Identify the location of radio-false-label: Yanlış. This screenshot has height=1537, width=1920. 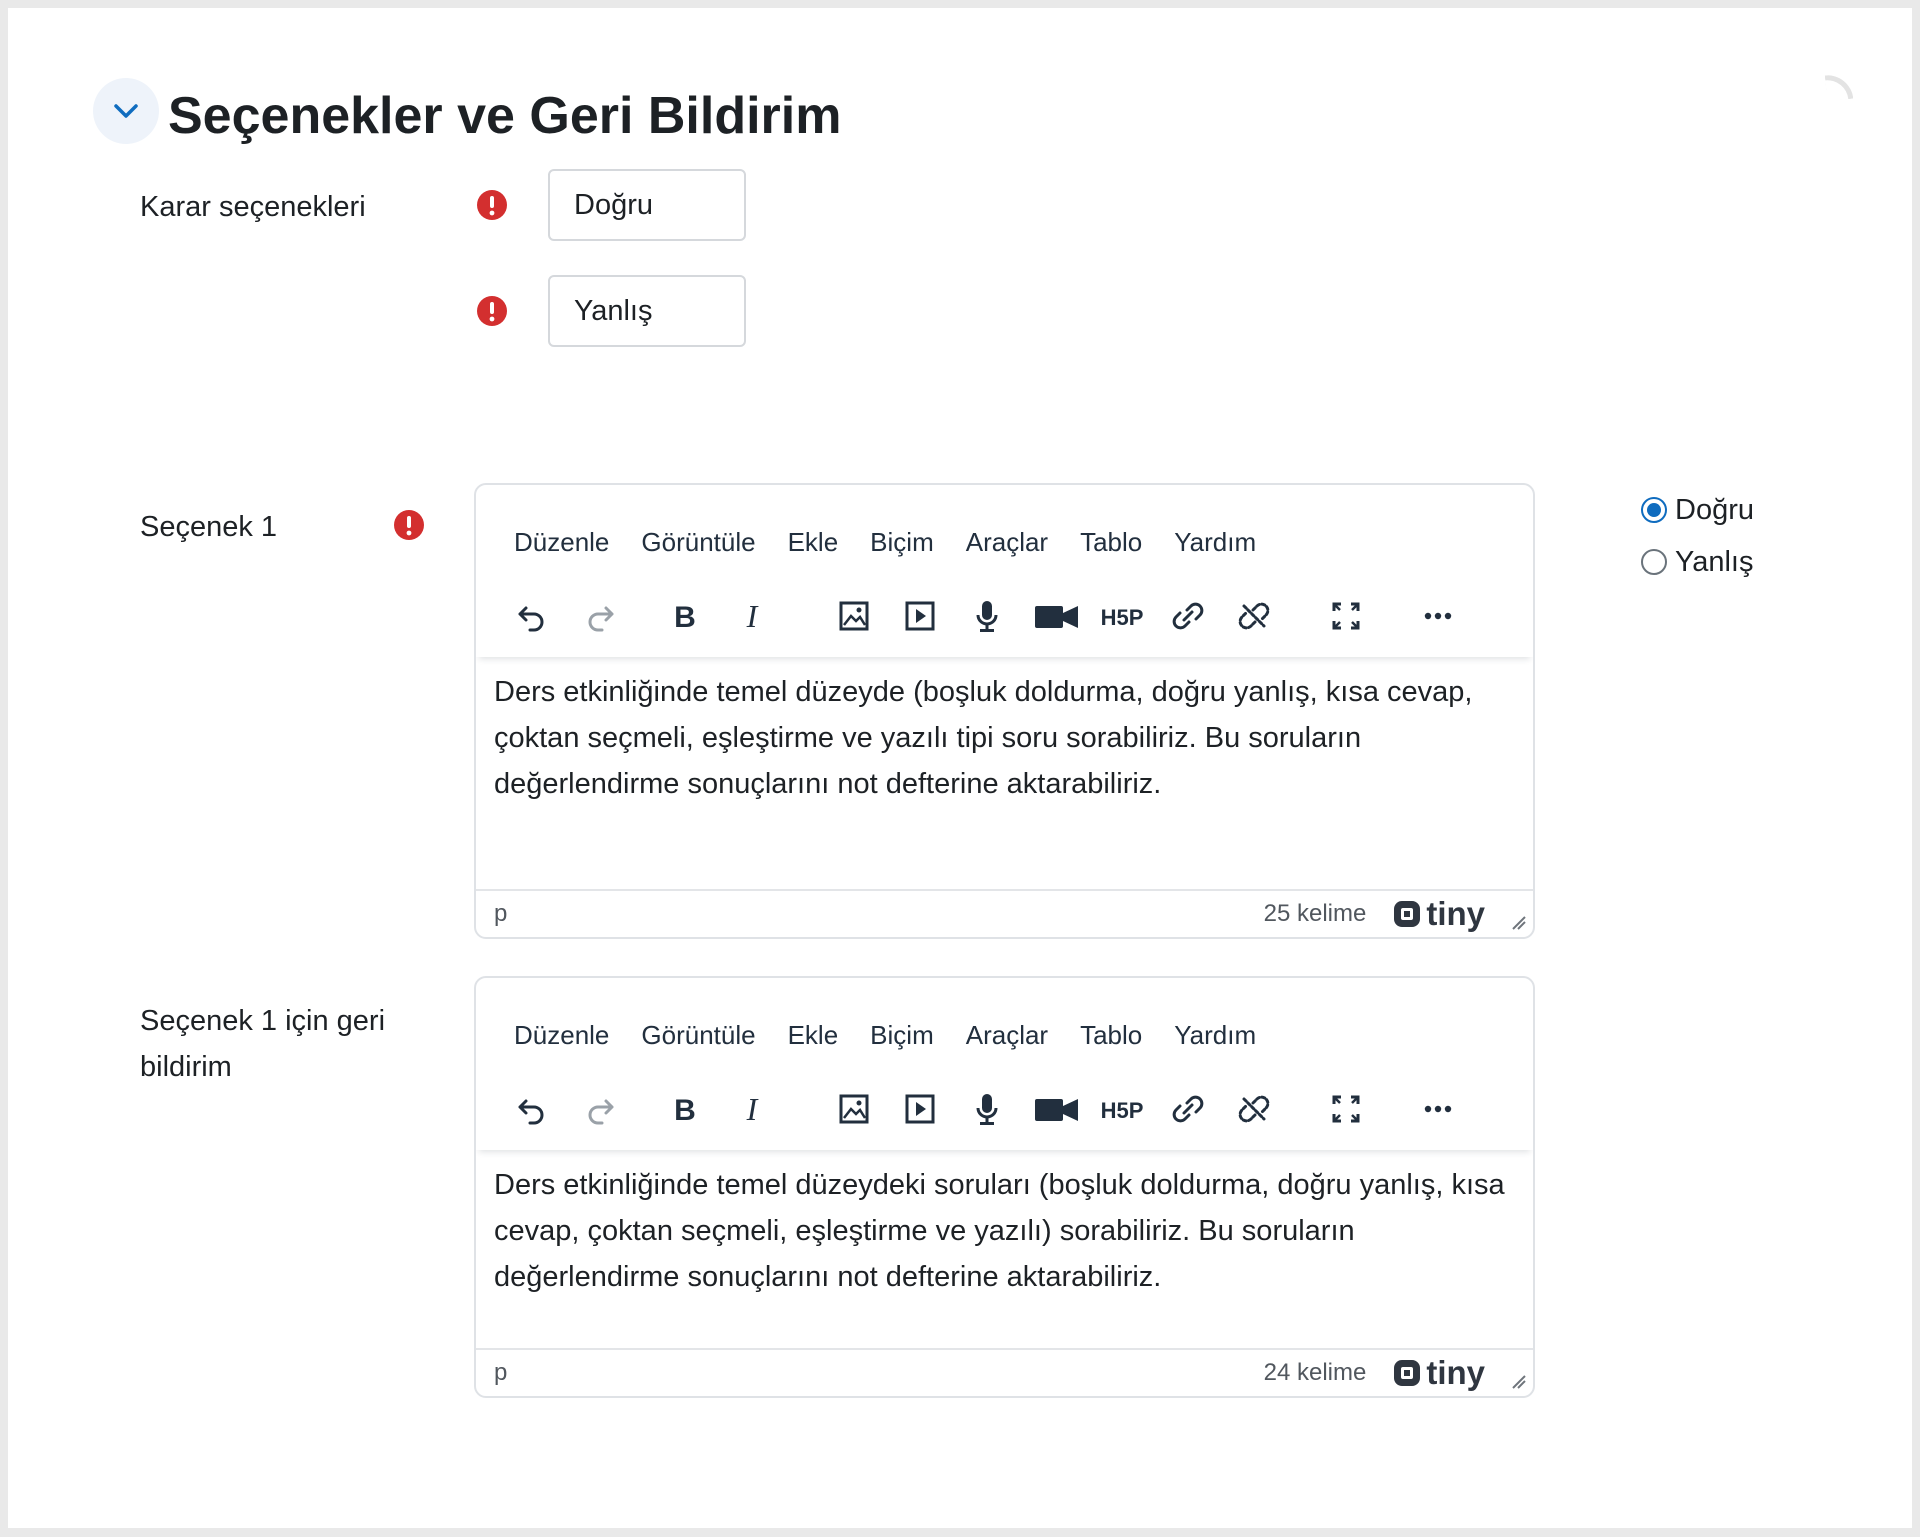
(1714, 562).